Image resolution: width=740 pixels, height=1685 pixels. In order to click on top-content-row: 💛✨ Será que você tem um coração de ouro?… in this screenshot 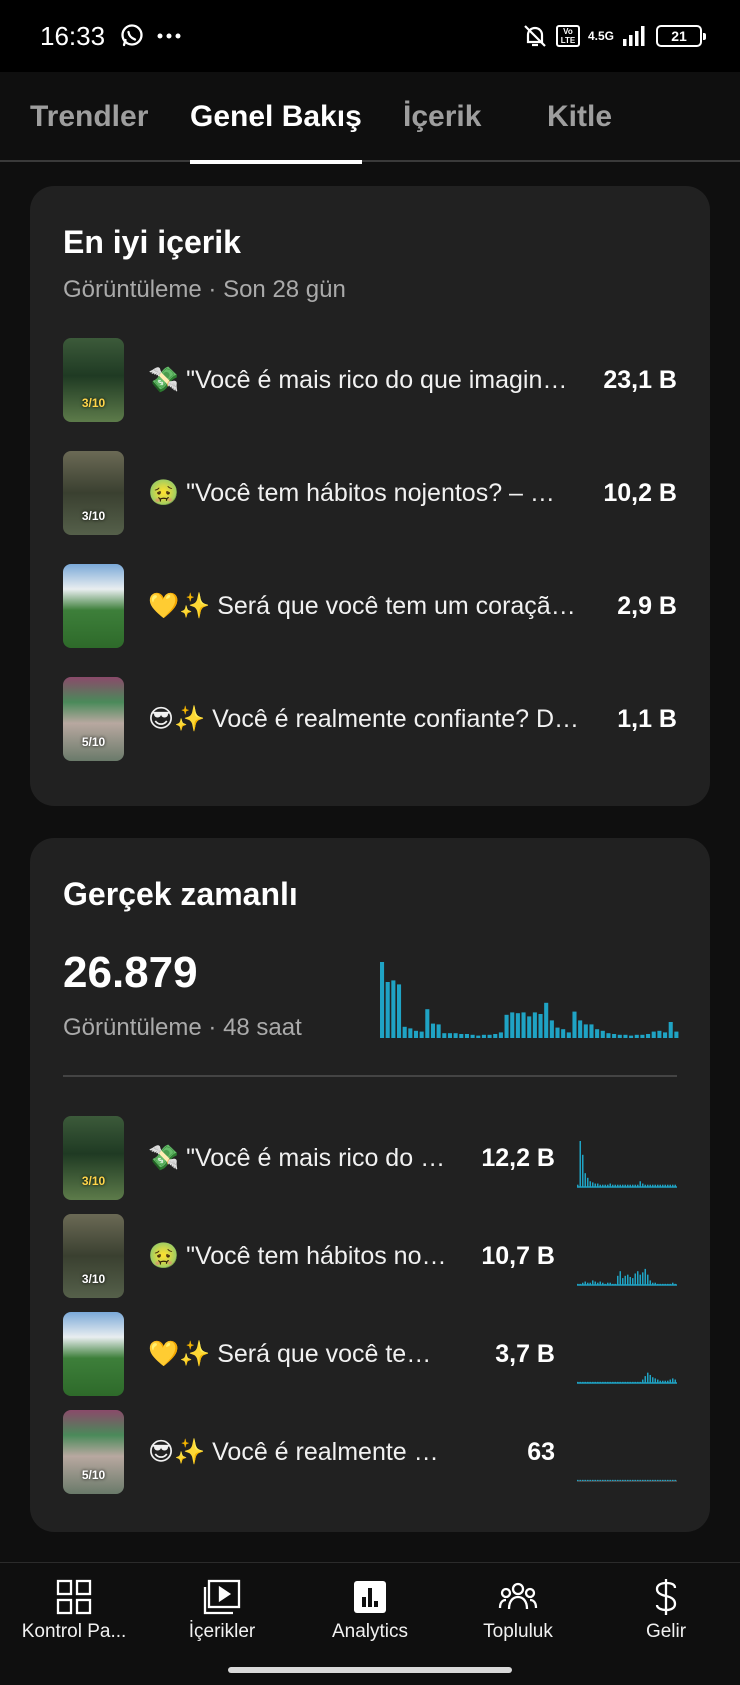, I will do `click(370, 606)`.